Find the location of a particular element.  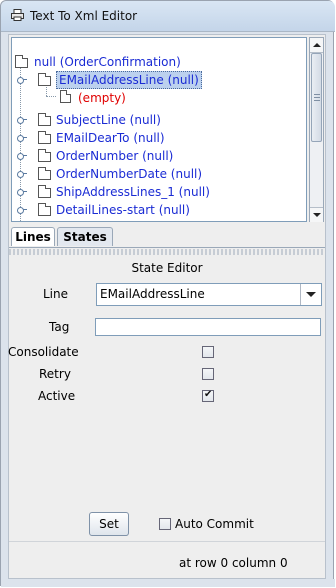

tag-field is located at coordinates (208, 327).